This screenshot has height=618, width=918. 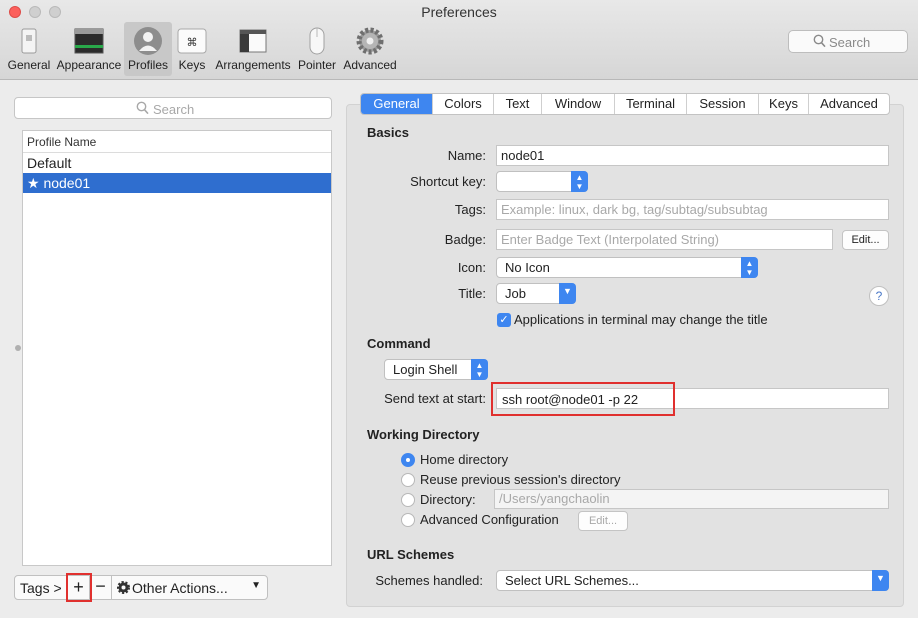 What do you see at coordinates (627, 267) in the screenshot?
I see `icon-popup: No Icon ▲ ▼` at bounding box center [627, 267].